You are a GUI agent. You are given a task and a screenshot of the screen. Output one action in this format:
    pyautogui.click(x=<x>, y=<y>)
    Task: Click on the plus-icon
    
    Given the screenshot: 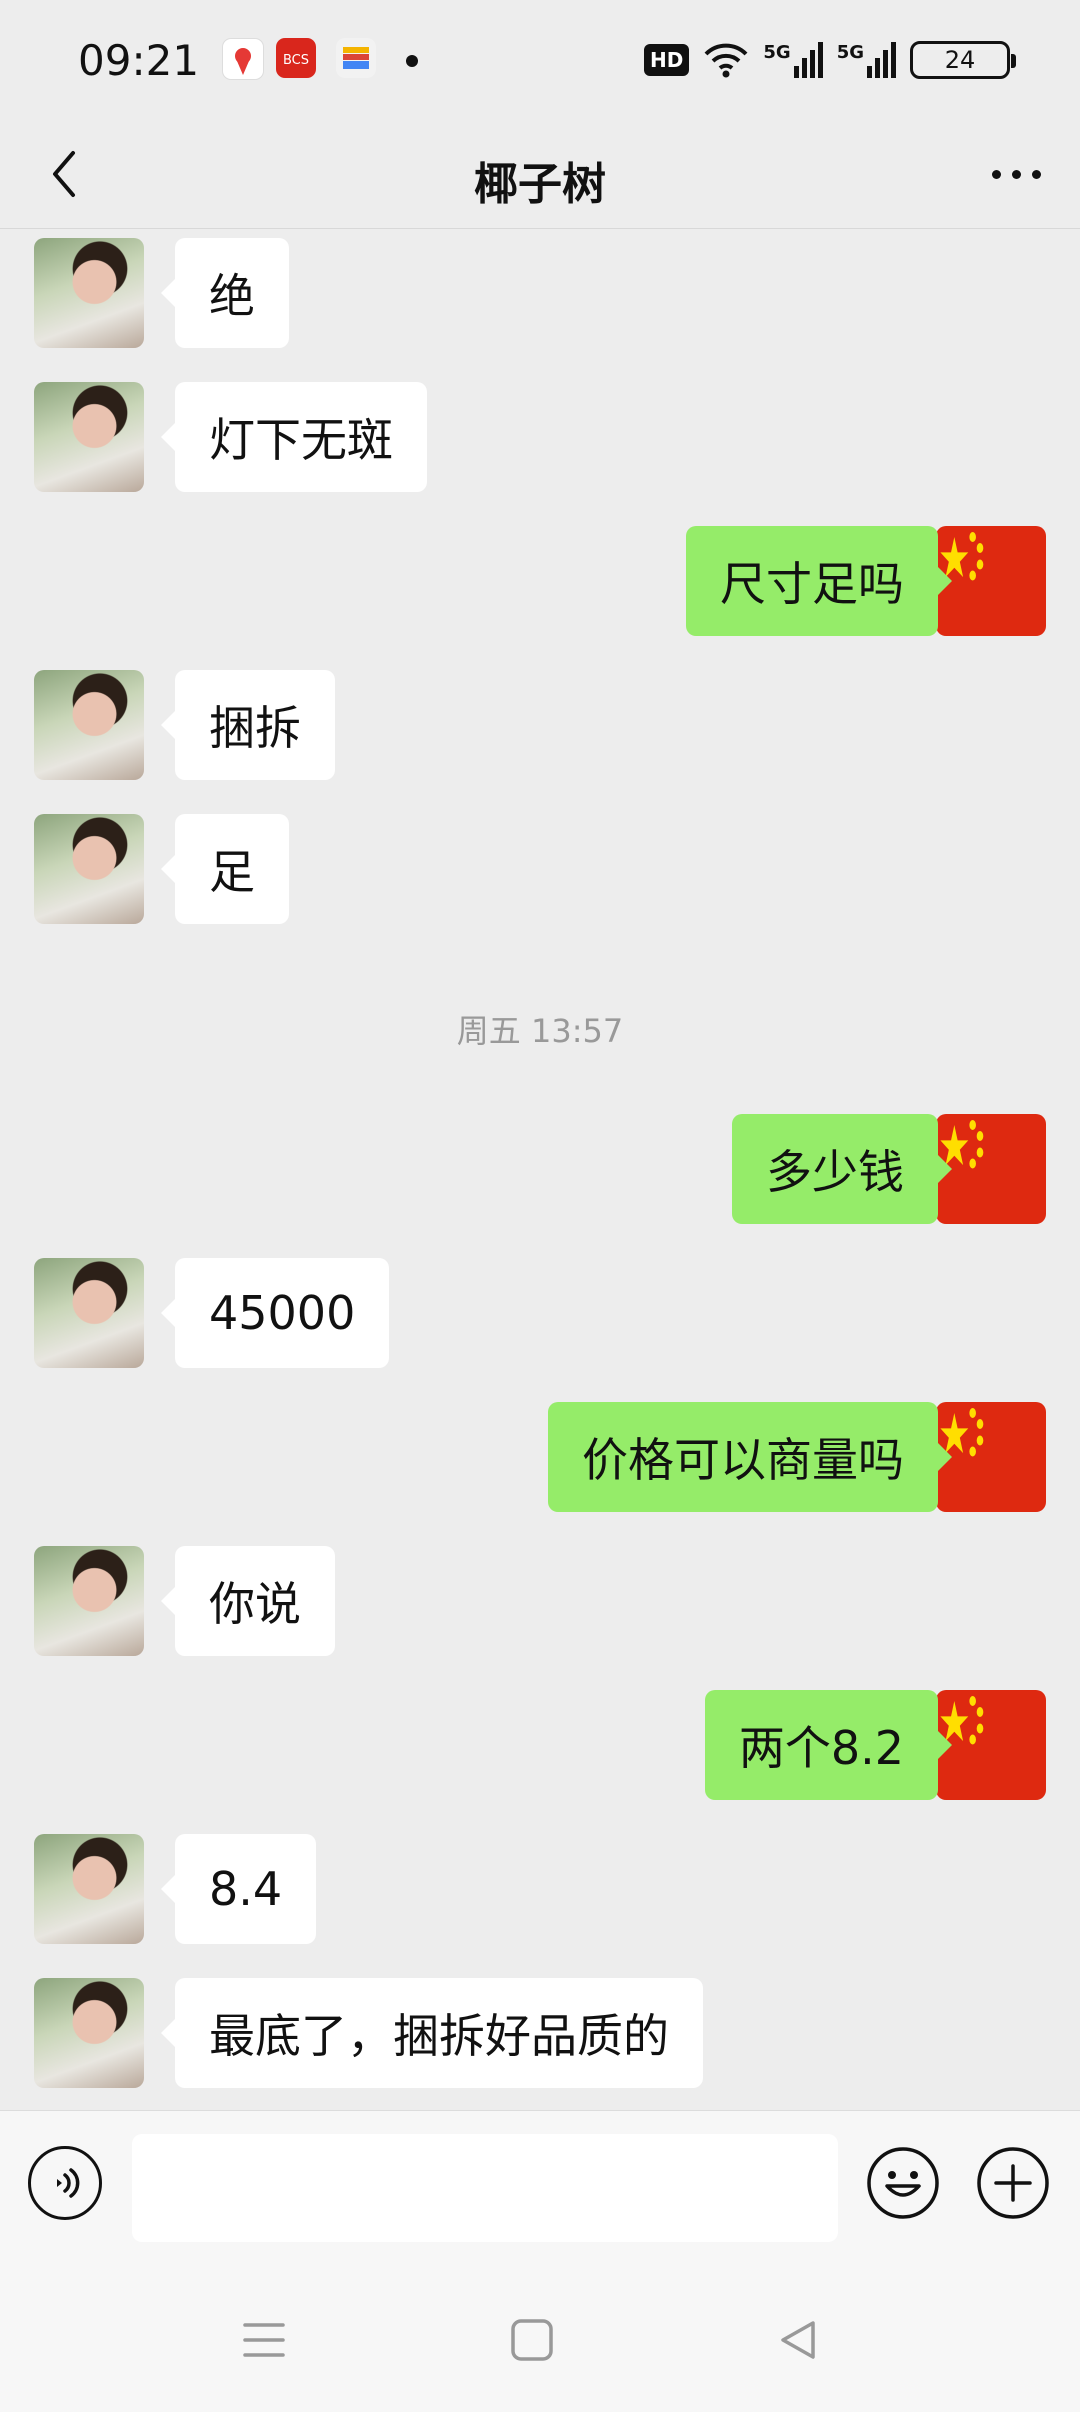 What is the action you would take?
    pyautogui.click(x=1013, y=2183)
    